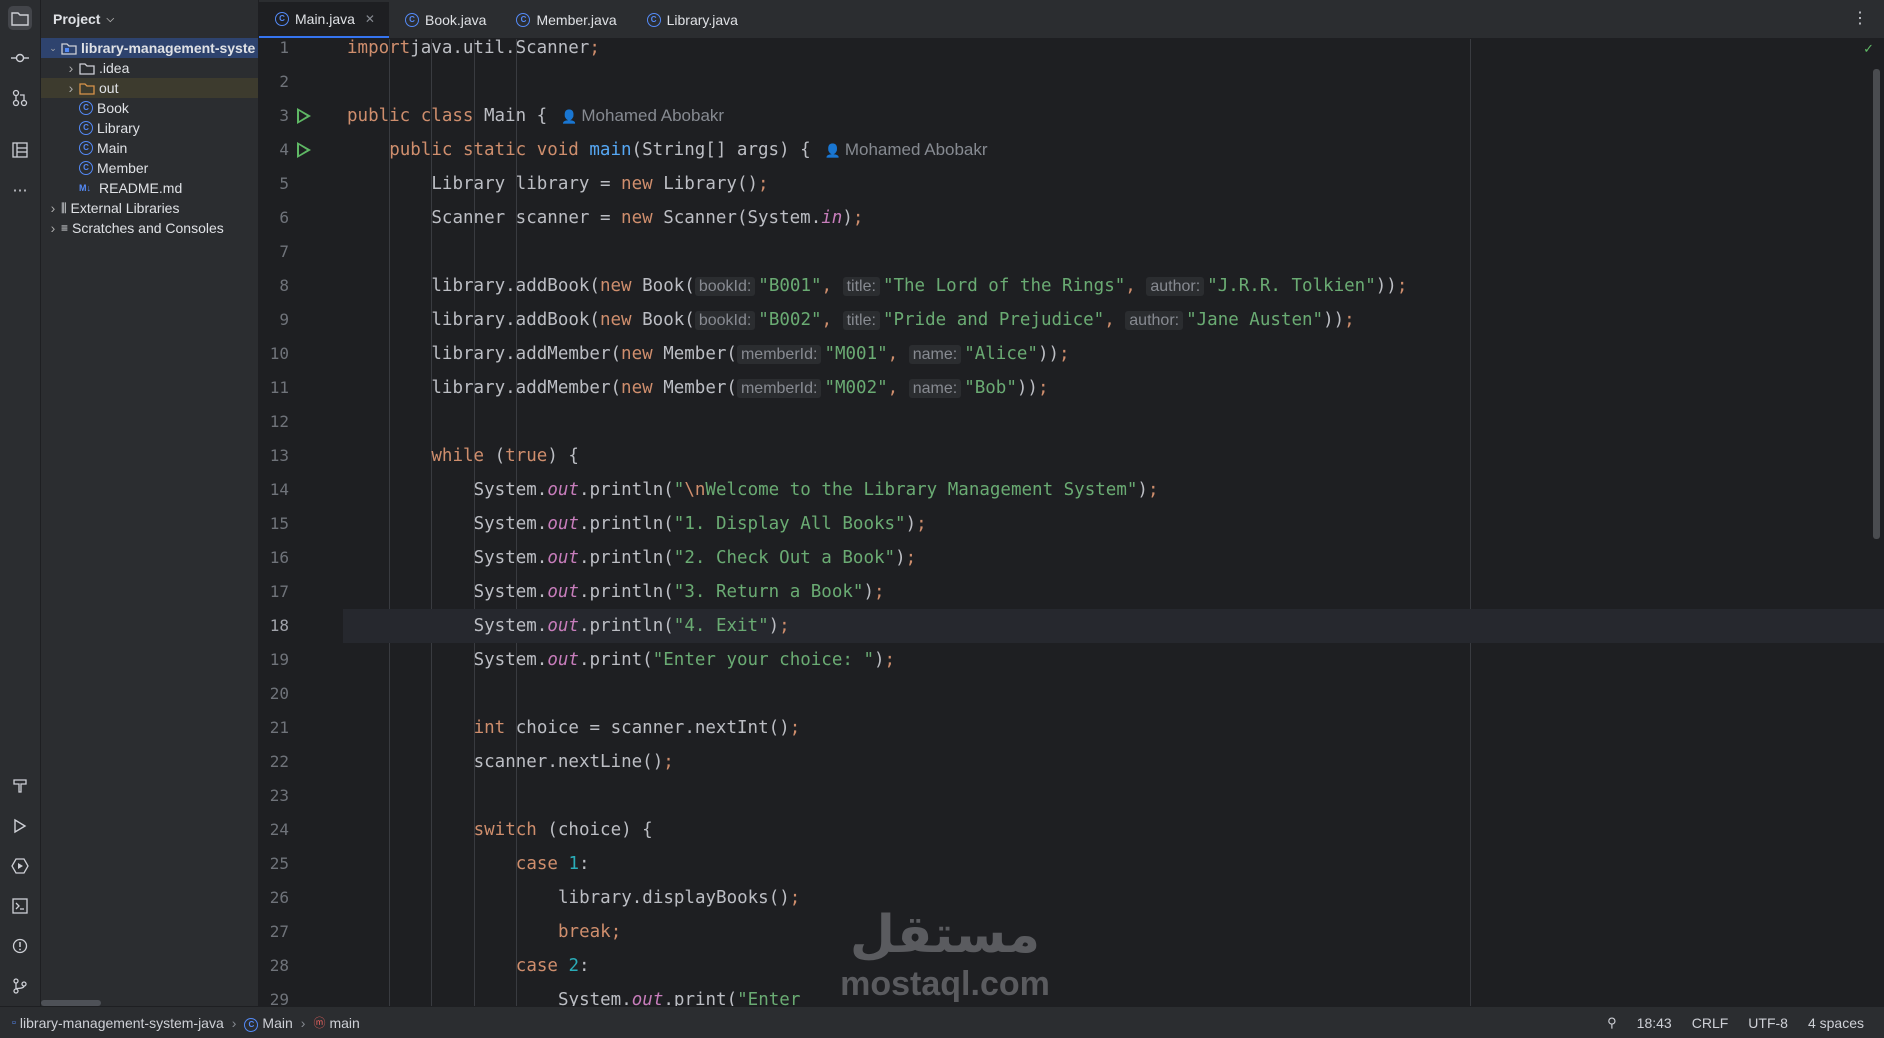 The height and width of the screenshot is (1038, 1884). What do you see at coordinates (301, 864) in the screenshot?
I see `gutter-row: 25` at bounding box center [301, 864].